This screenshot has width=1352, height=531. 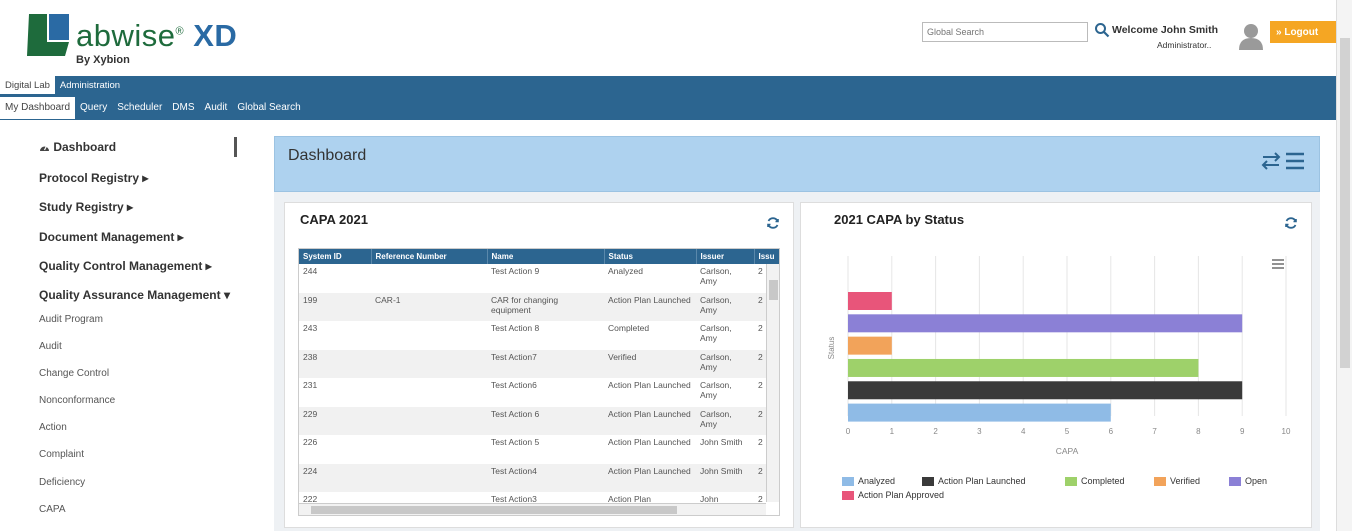 What do you see at coordinates (1185, 481) in the screenshot?
I see `legend-label: Verified` at bounding box center [1185, 481].